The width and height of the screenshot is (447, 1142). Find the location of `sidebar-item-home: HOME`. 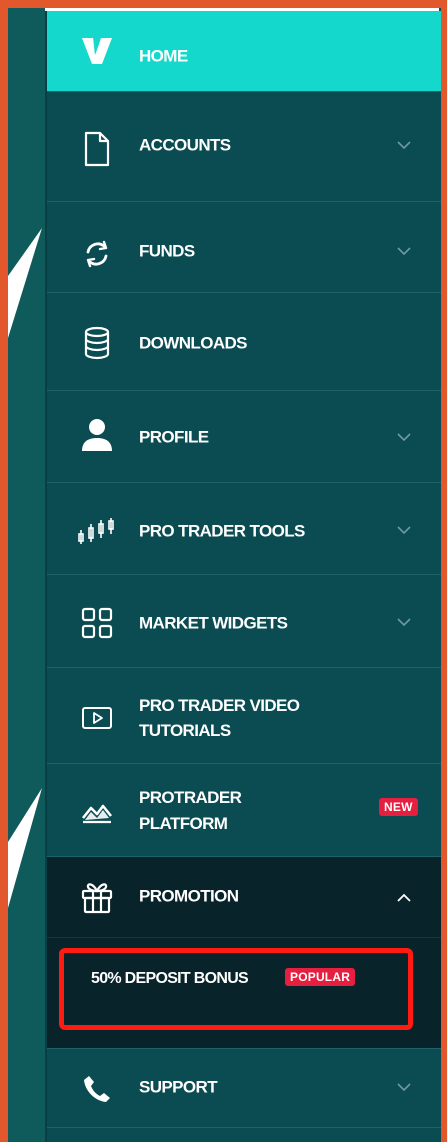

sidebar-item-home: HOME is located at coordinates (244, 51).